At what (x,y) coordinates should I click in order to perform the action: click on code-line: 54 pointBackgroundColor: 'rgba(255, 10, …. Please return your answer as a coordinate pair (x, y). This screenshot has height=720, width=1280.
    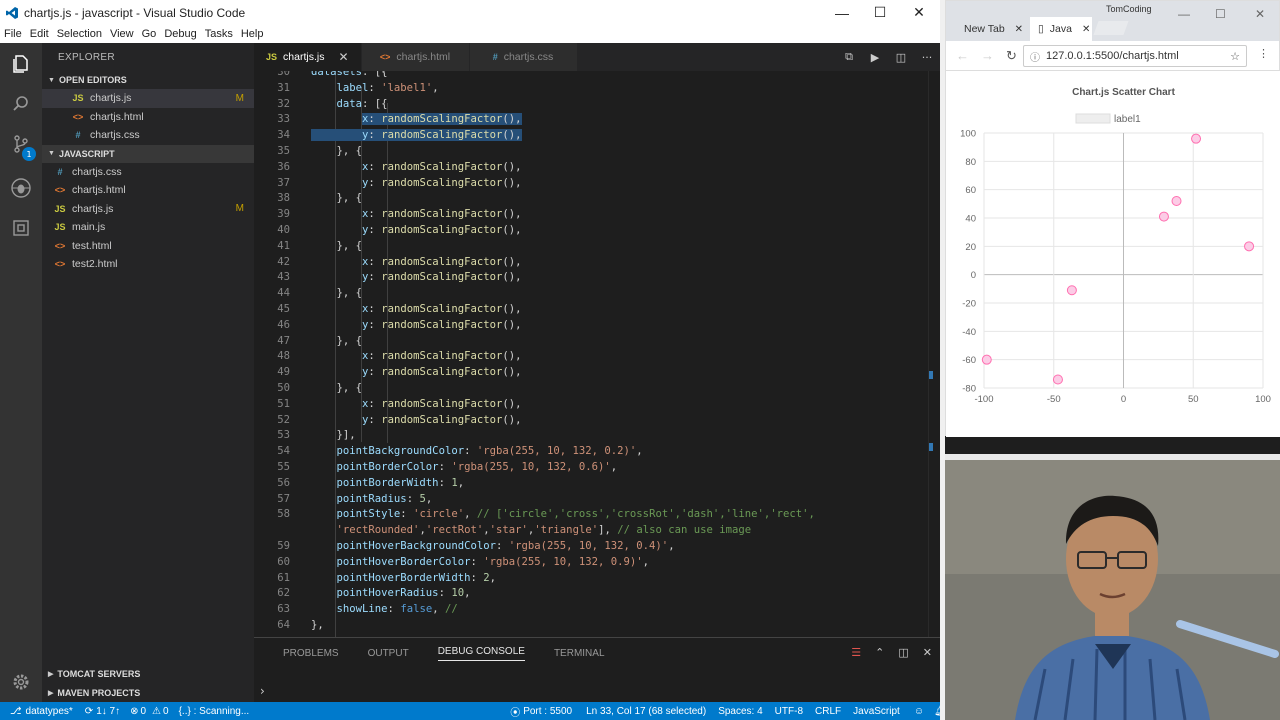
    Looking at the image, I should click on (597, 452).